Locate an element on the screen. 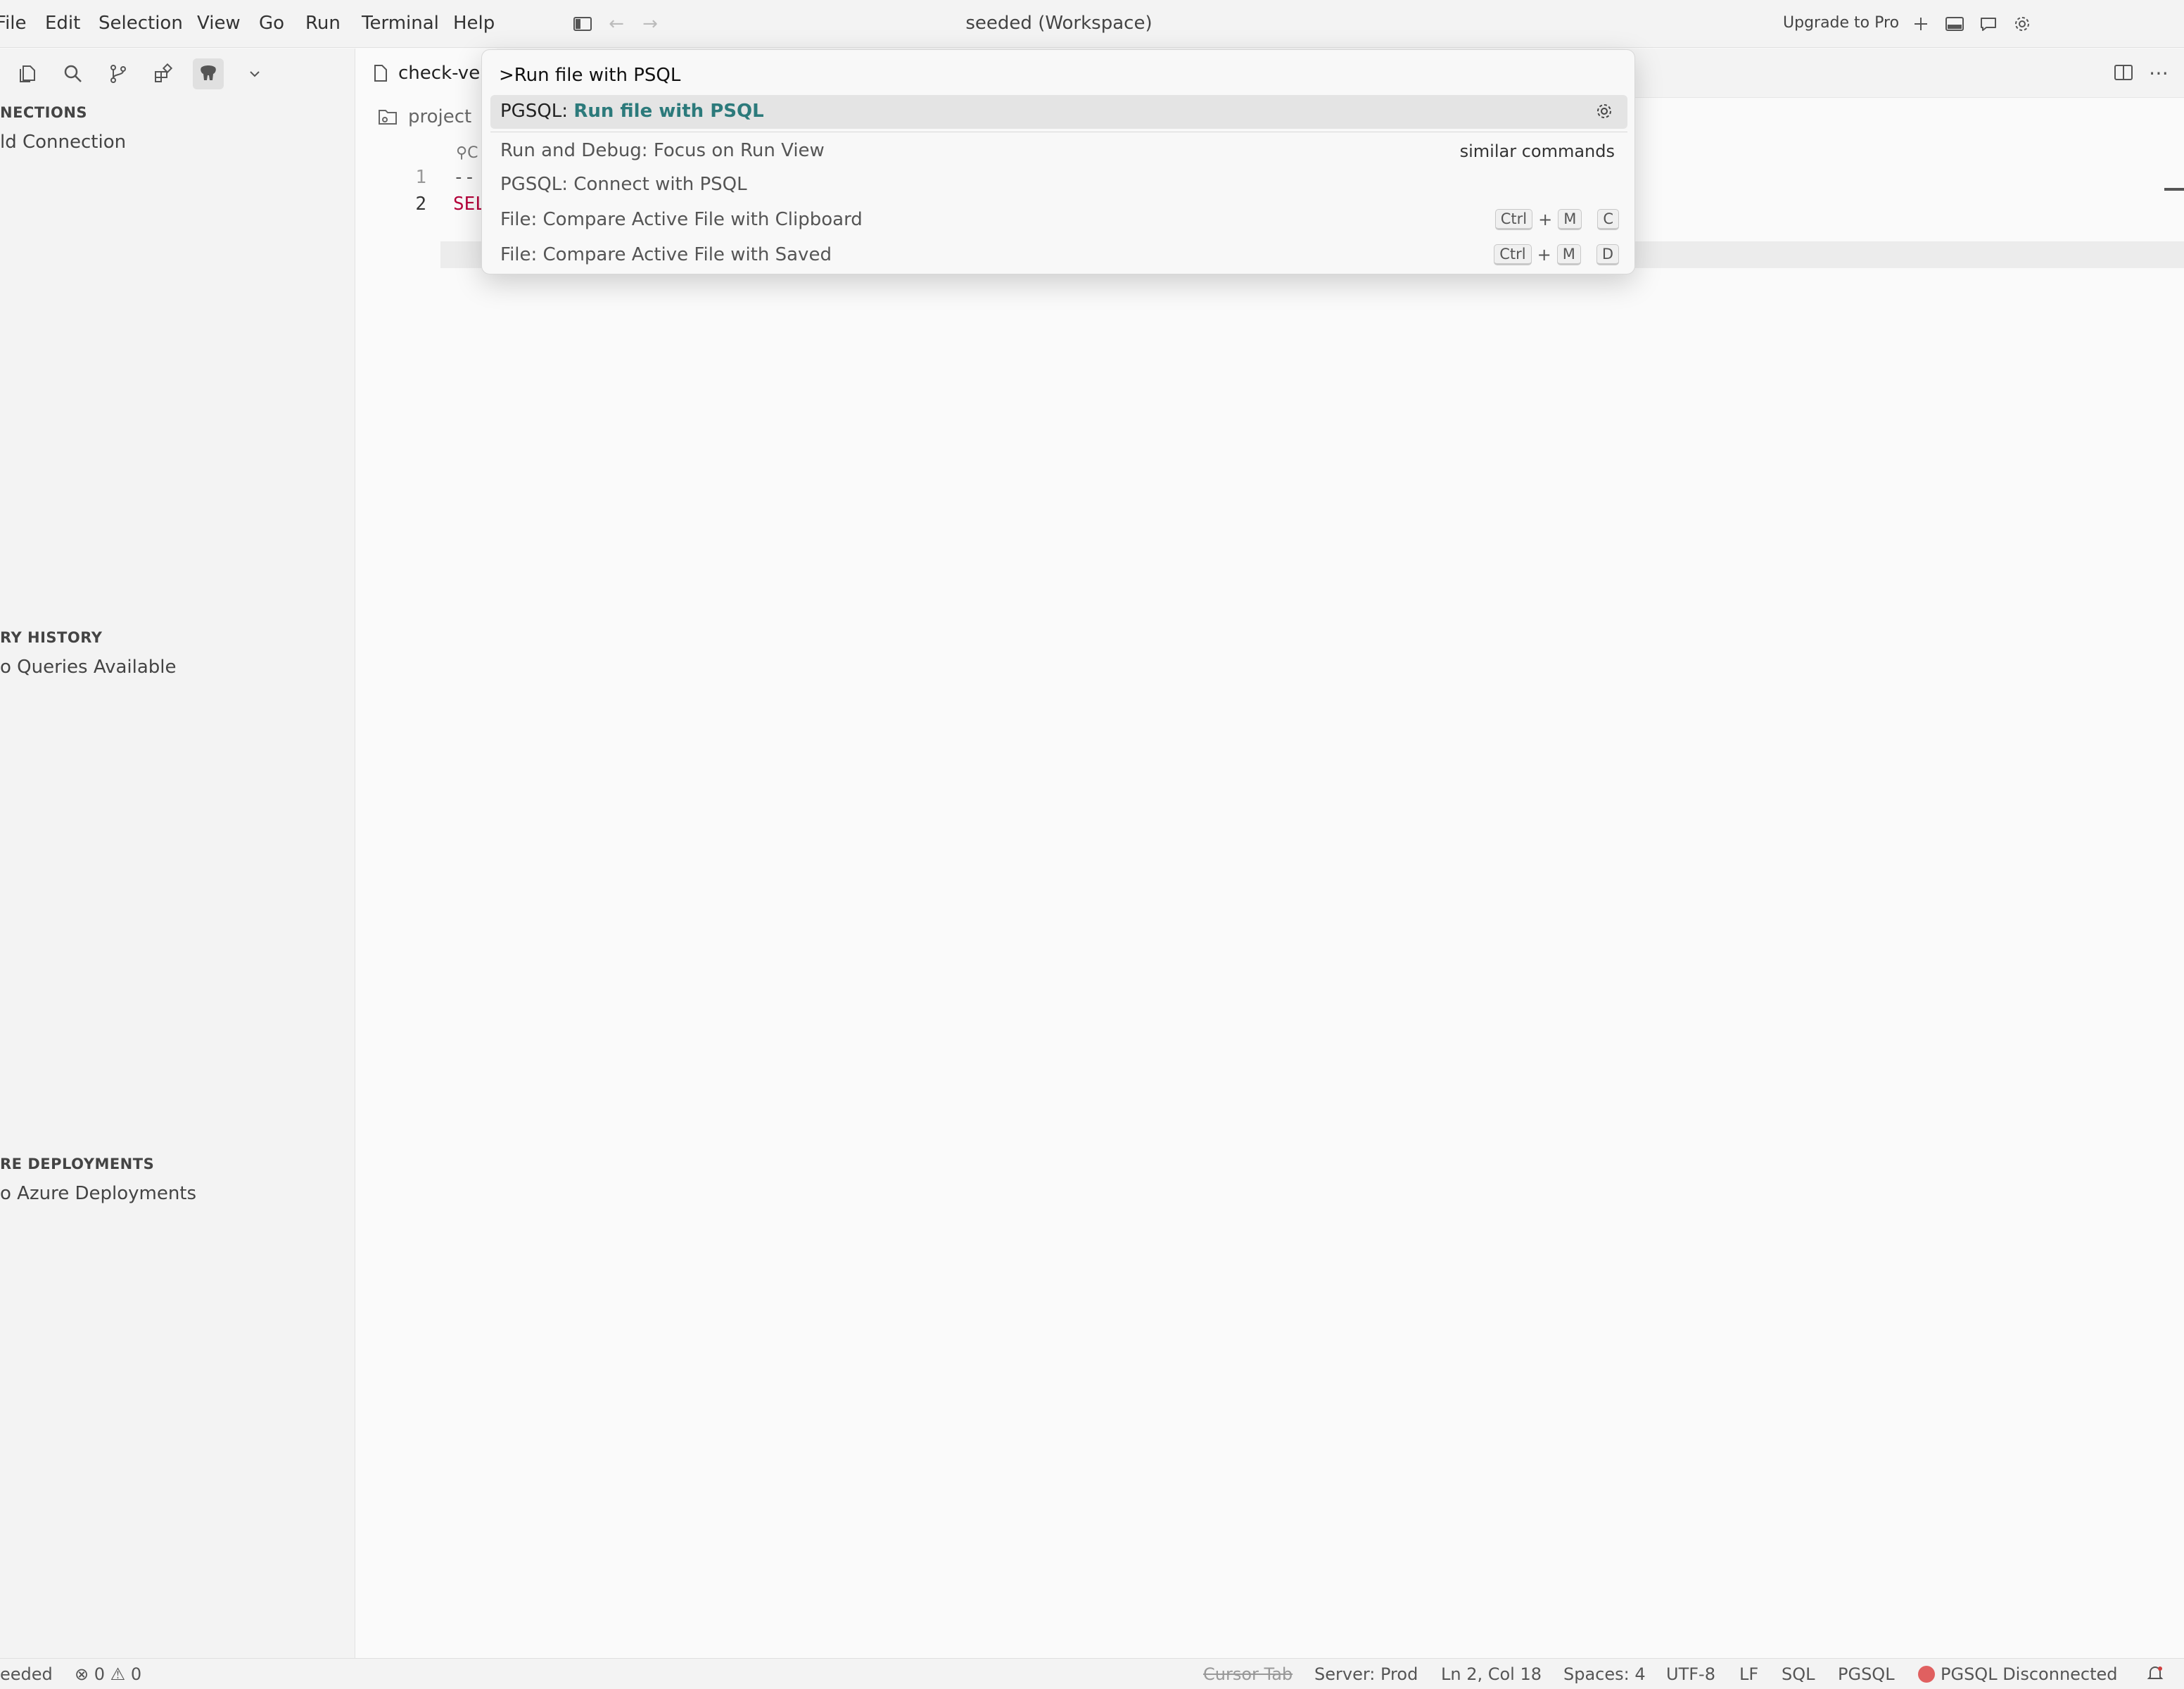  postgres-elephant-icon is located at coordinates (209, 73).